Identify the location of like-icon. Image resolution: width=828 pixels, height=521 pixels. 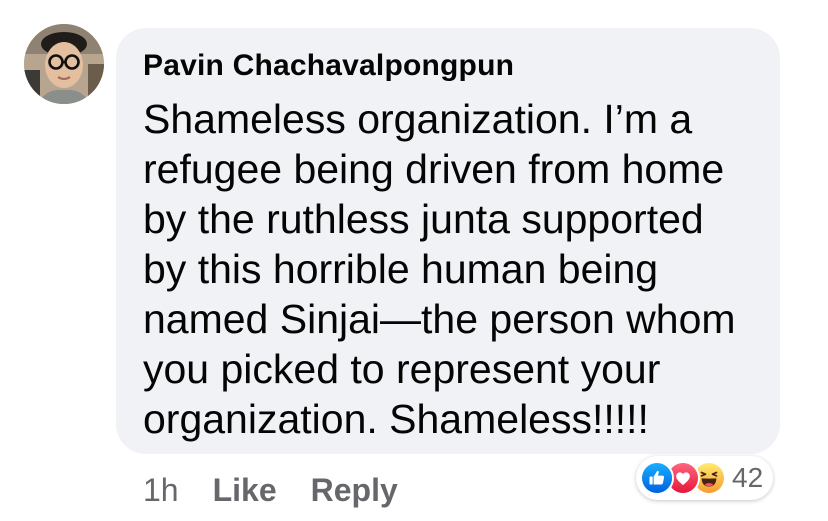
(657, 478).